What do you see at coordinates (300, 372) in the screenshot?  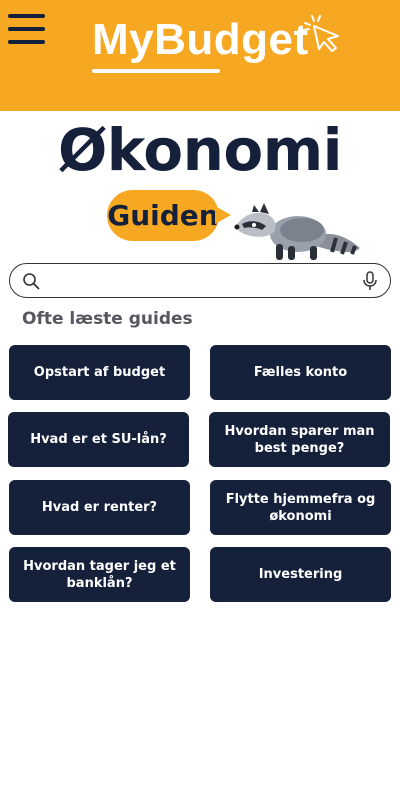 I see `guide-button-faelles-konto: Fælles konto` at bounding box center [300, 372].